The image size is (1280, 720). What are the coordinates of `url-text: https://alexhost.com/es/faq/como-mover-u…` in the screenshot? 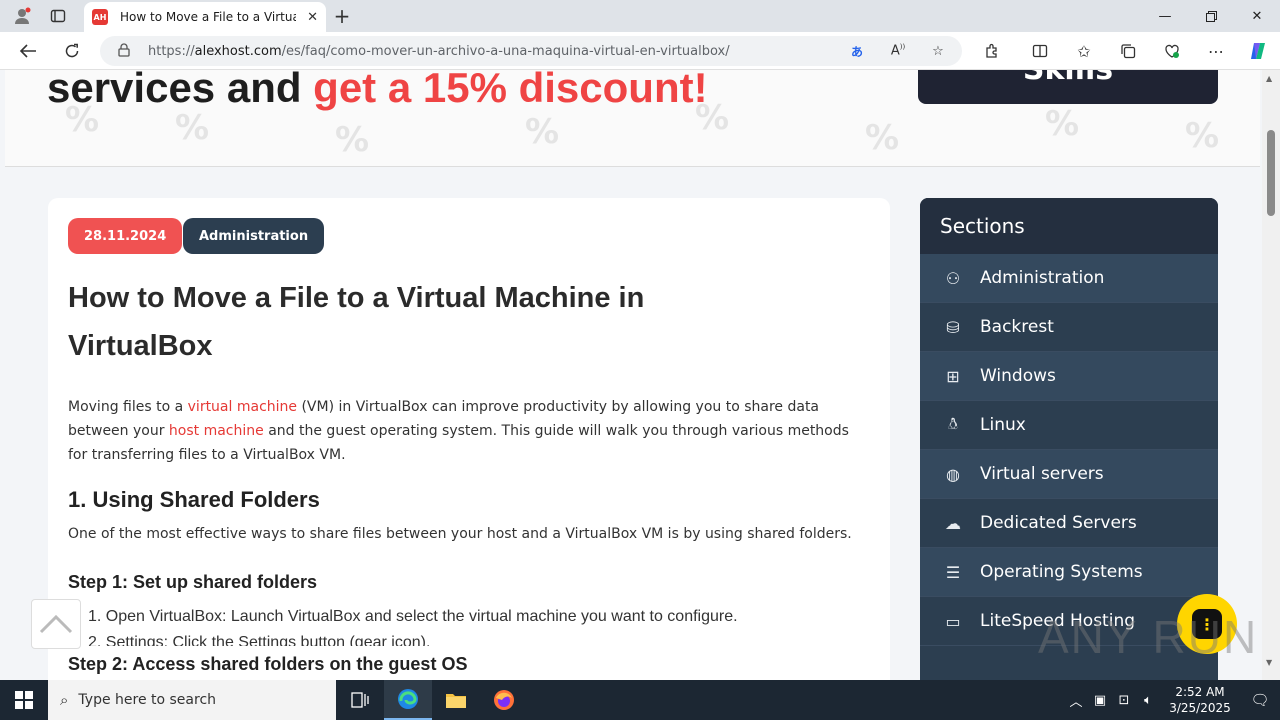 It's located at (439, 51).